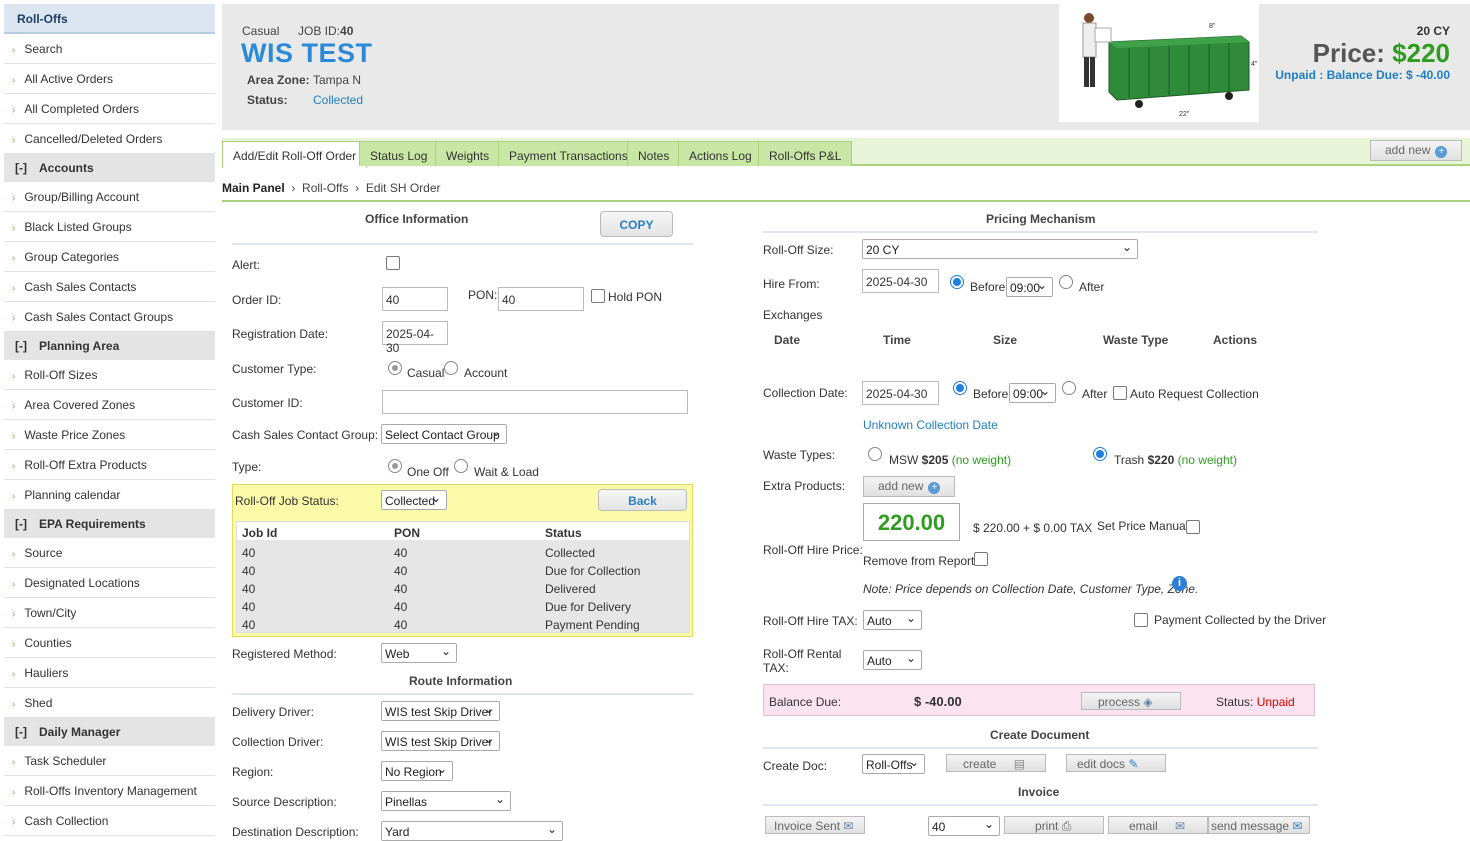  What do you see at coordinates (109, 257) in the screenshot?
I see `sidebar-item: › Group Categories` at bounding box center [109, 257].